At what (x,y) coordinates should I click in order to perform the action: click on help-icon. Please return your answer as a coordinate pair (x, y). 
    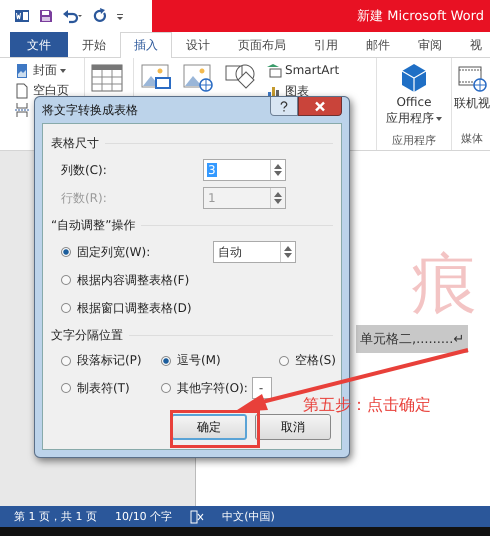
    Looking at the image, I should click on (284, 106).